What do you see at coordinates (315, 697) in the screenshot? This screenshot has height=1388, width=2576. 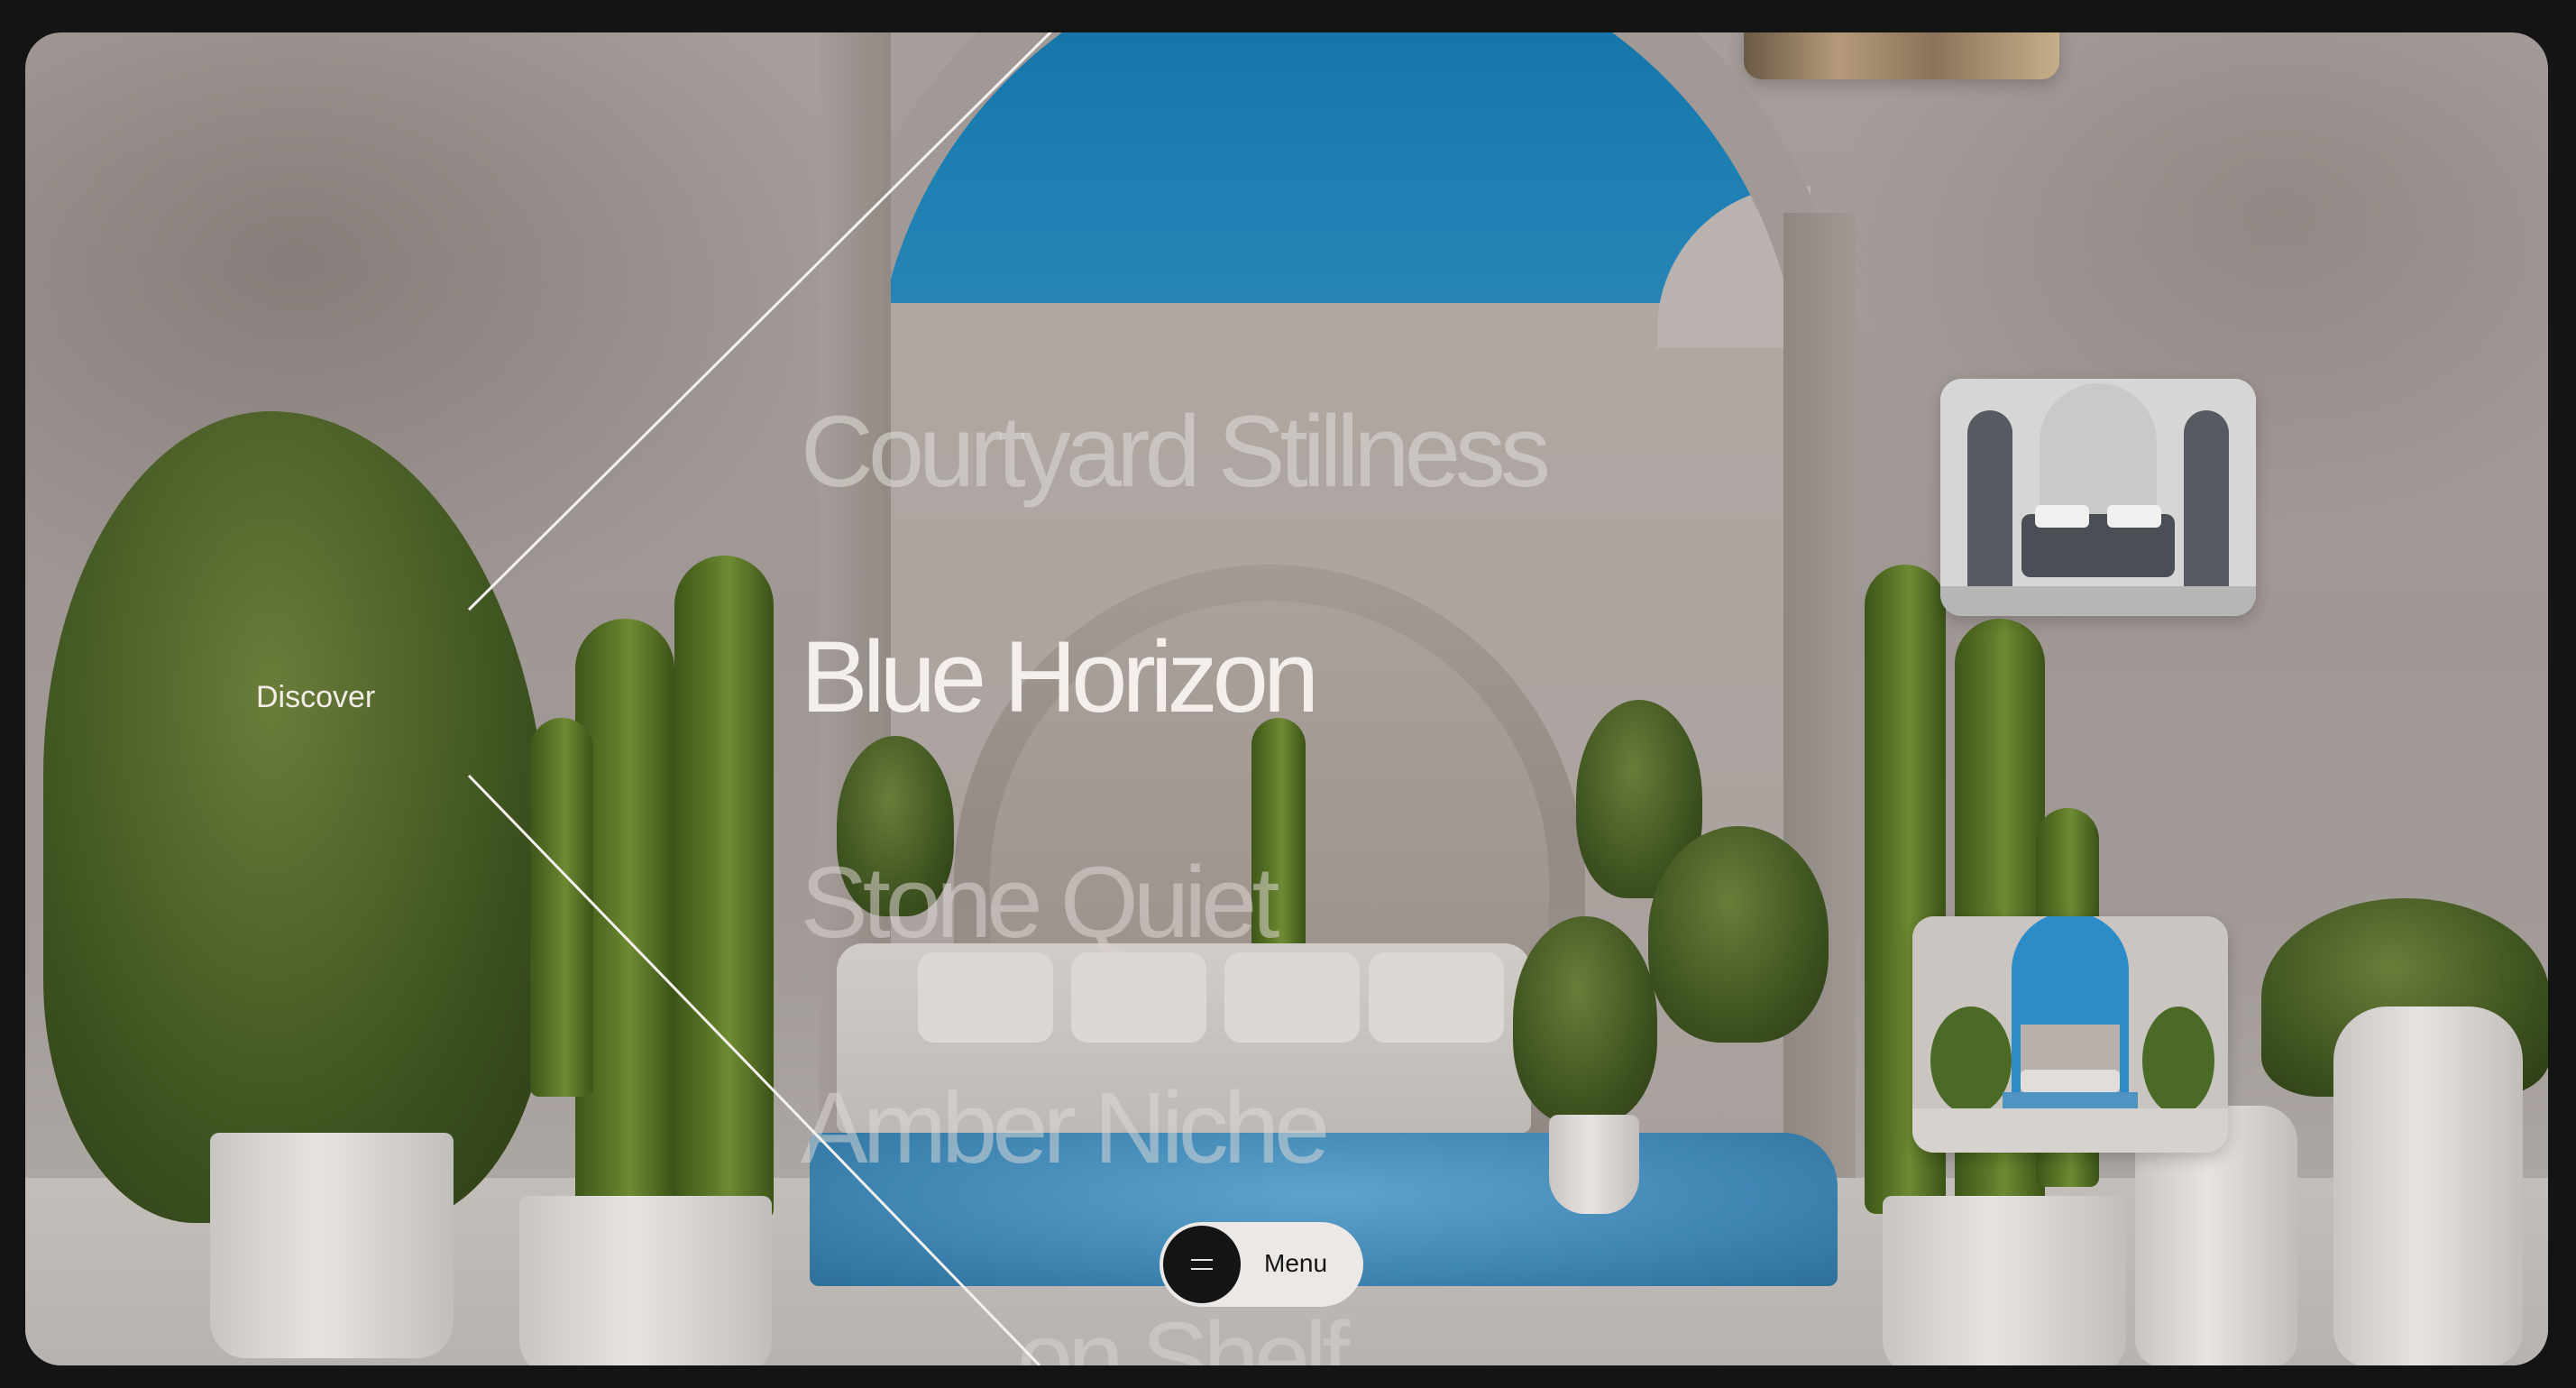 I see `discover-link: Discover` at bounding box center [315, 697].